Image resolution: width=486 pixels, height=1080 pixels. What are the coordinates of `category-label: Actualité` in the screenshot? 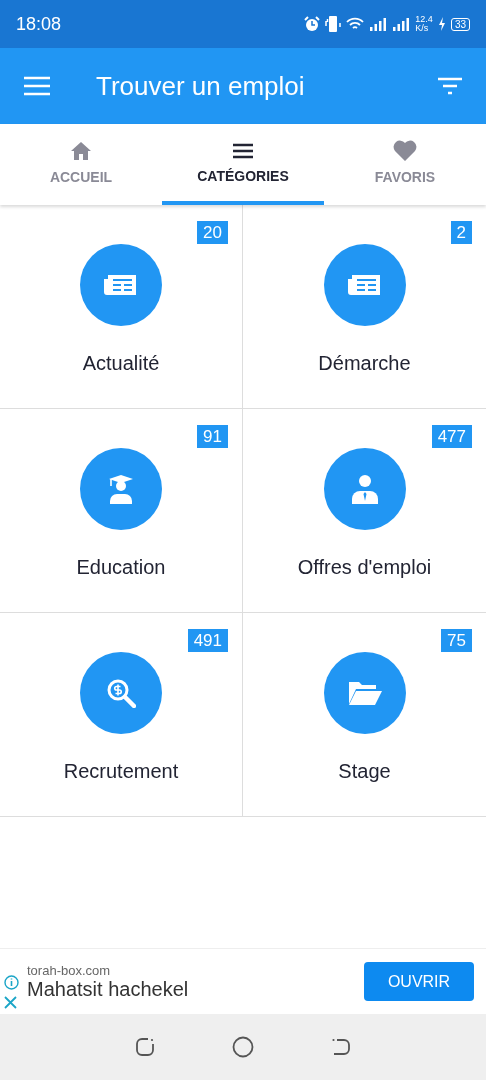 It's located at (121, 363).